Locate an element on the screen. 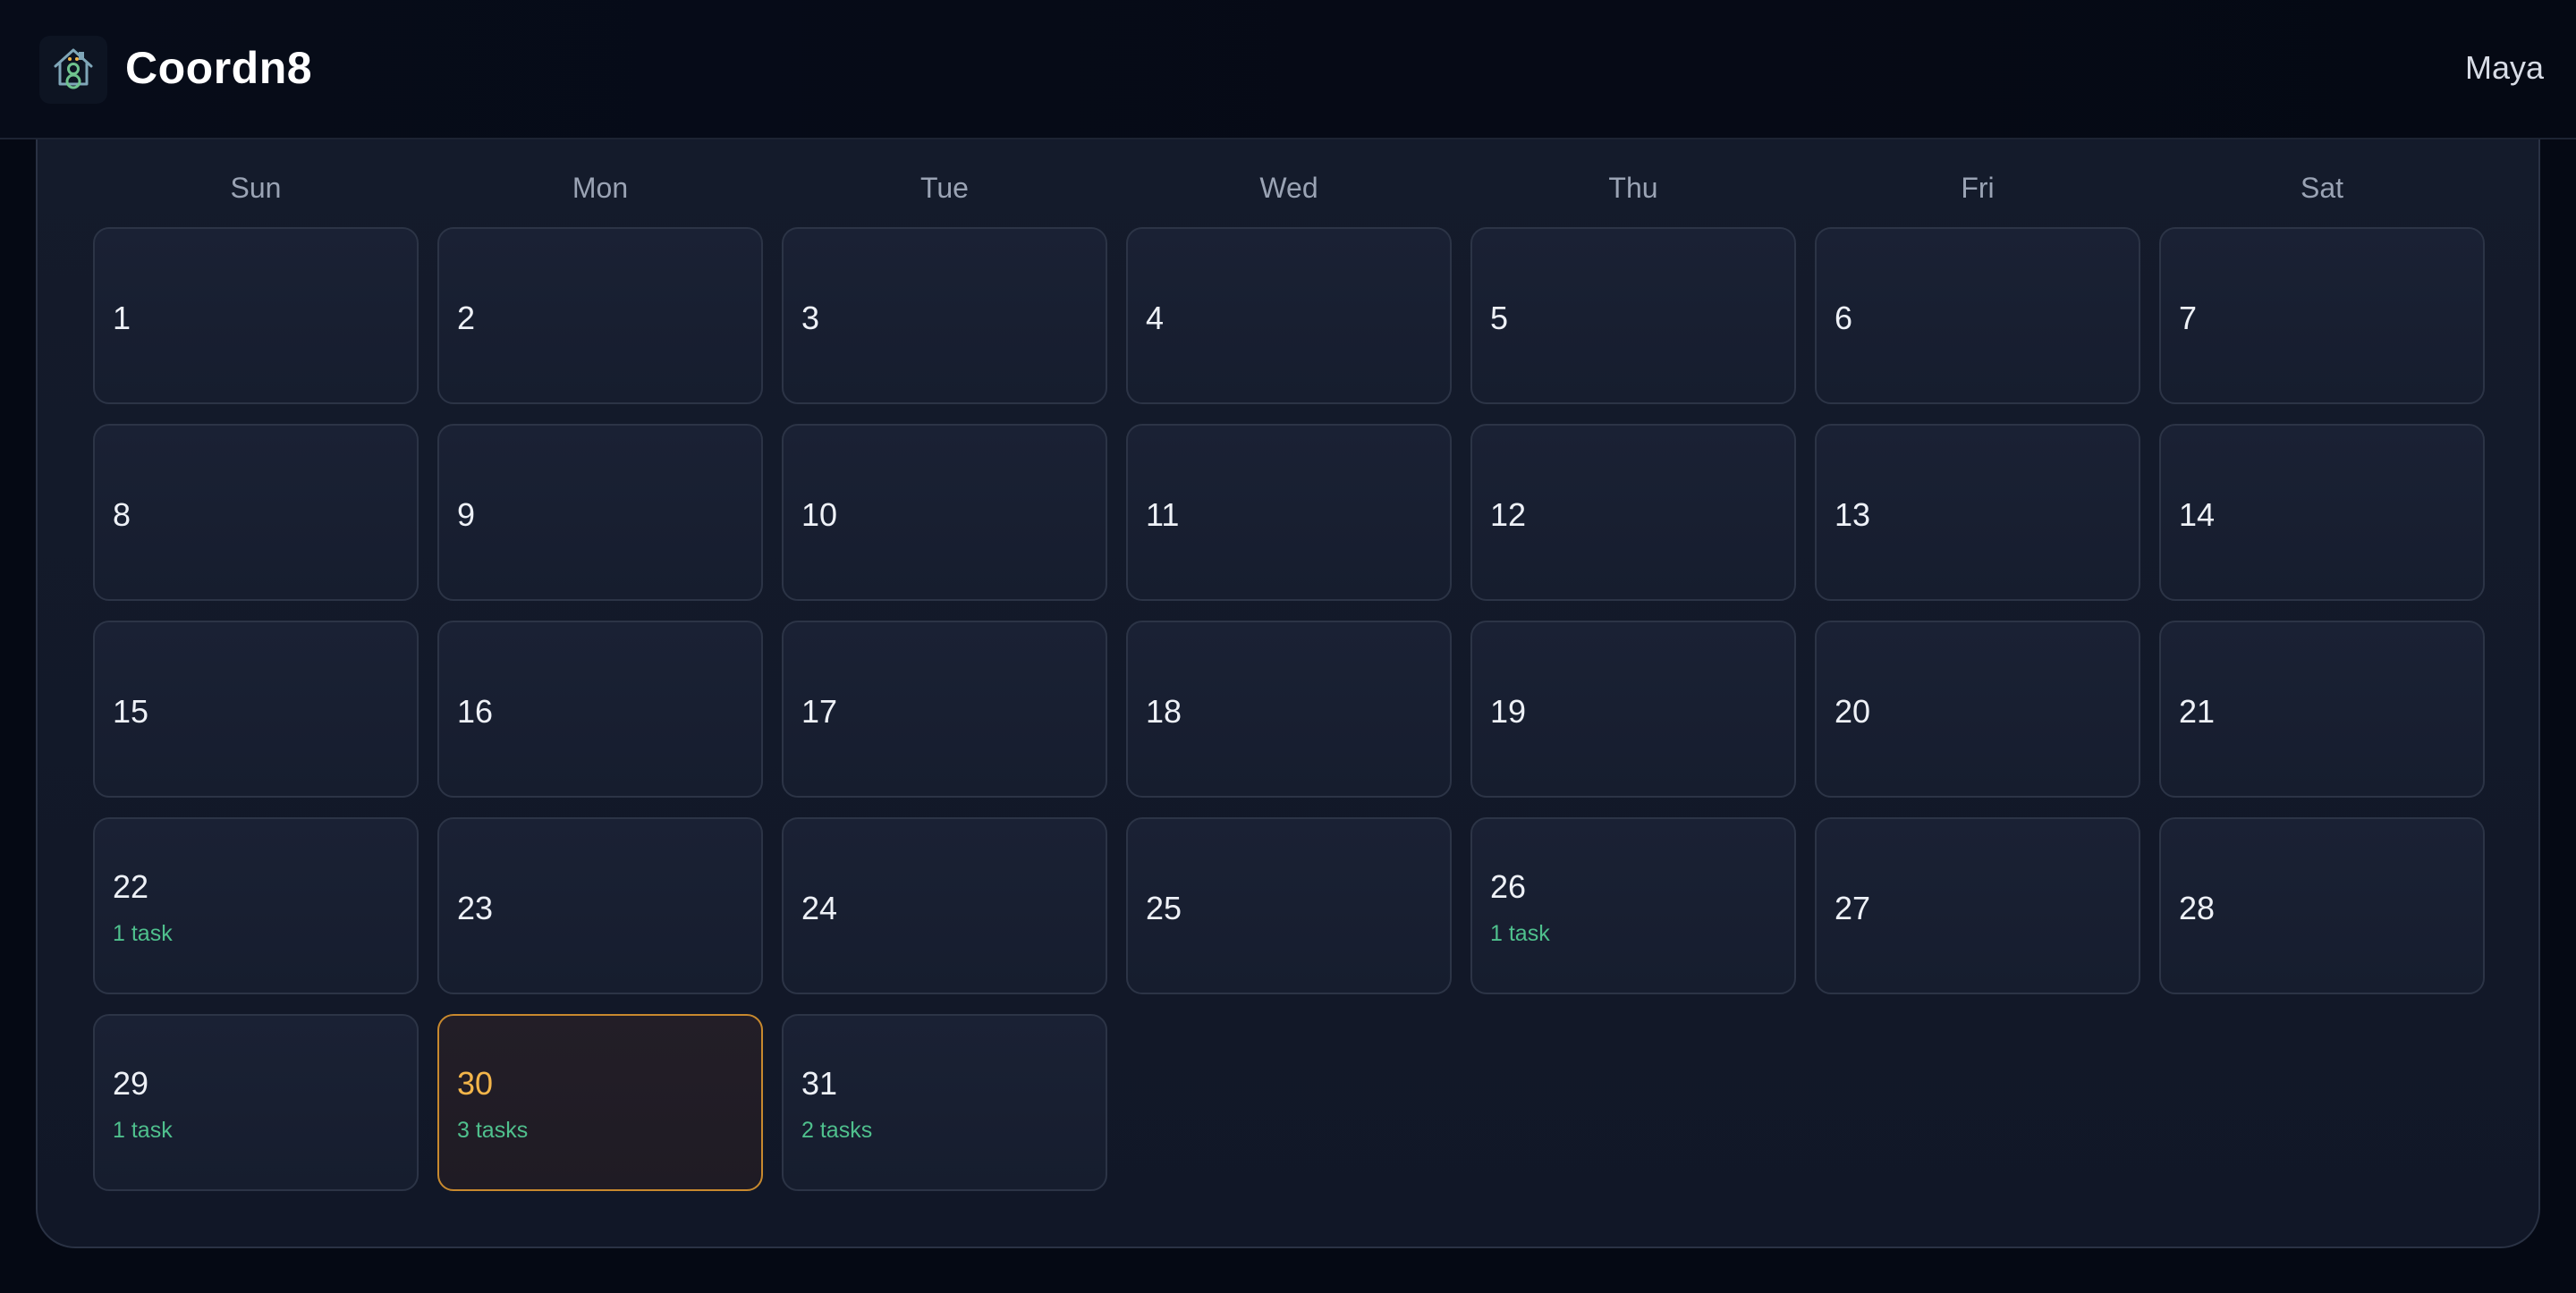 Image resolution: width=2576 pixels, height=1293 pixels. day-number: 14 is located at coordinates (2197, 515).